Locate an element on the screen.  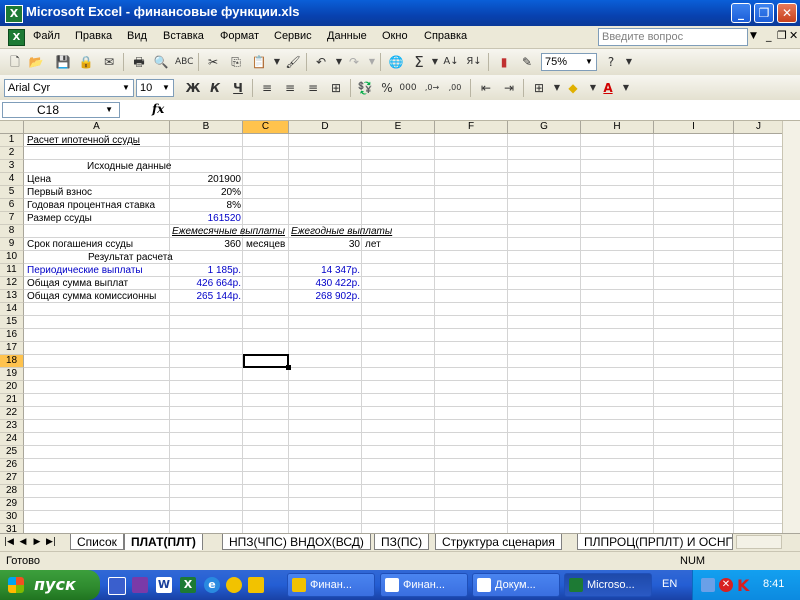
italic-button: К is located at coordinates (215, 88).